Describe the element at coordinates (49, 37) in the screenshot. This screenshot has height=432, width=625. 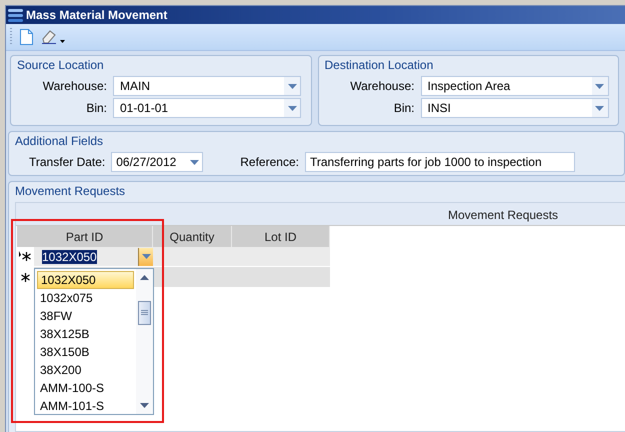
I see `eraser-icon` at that location.